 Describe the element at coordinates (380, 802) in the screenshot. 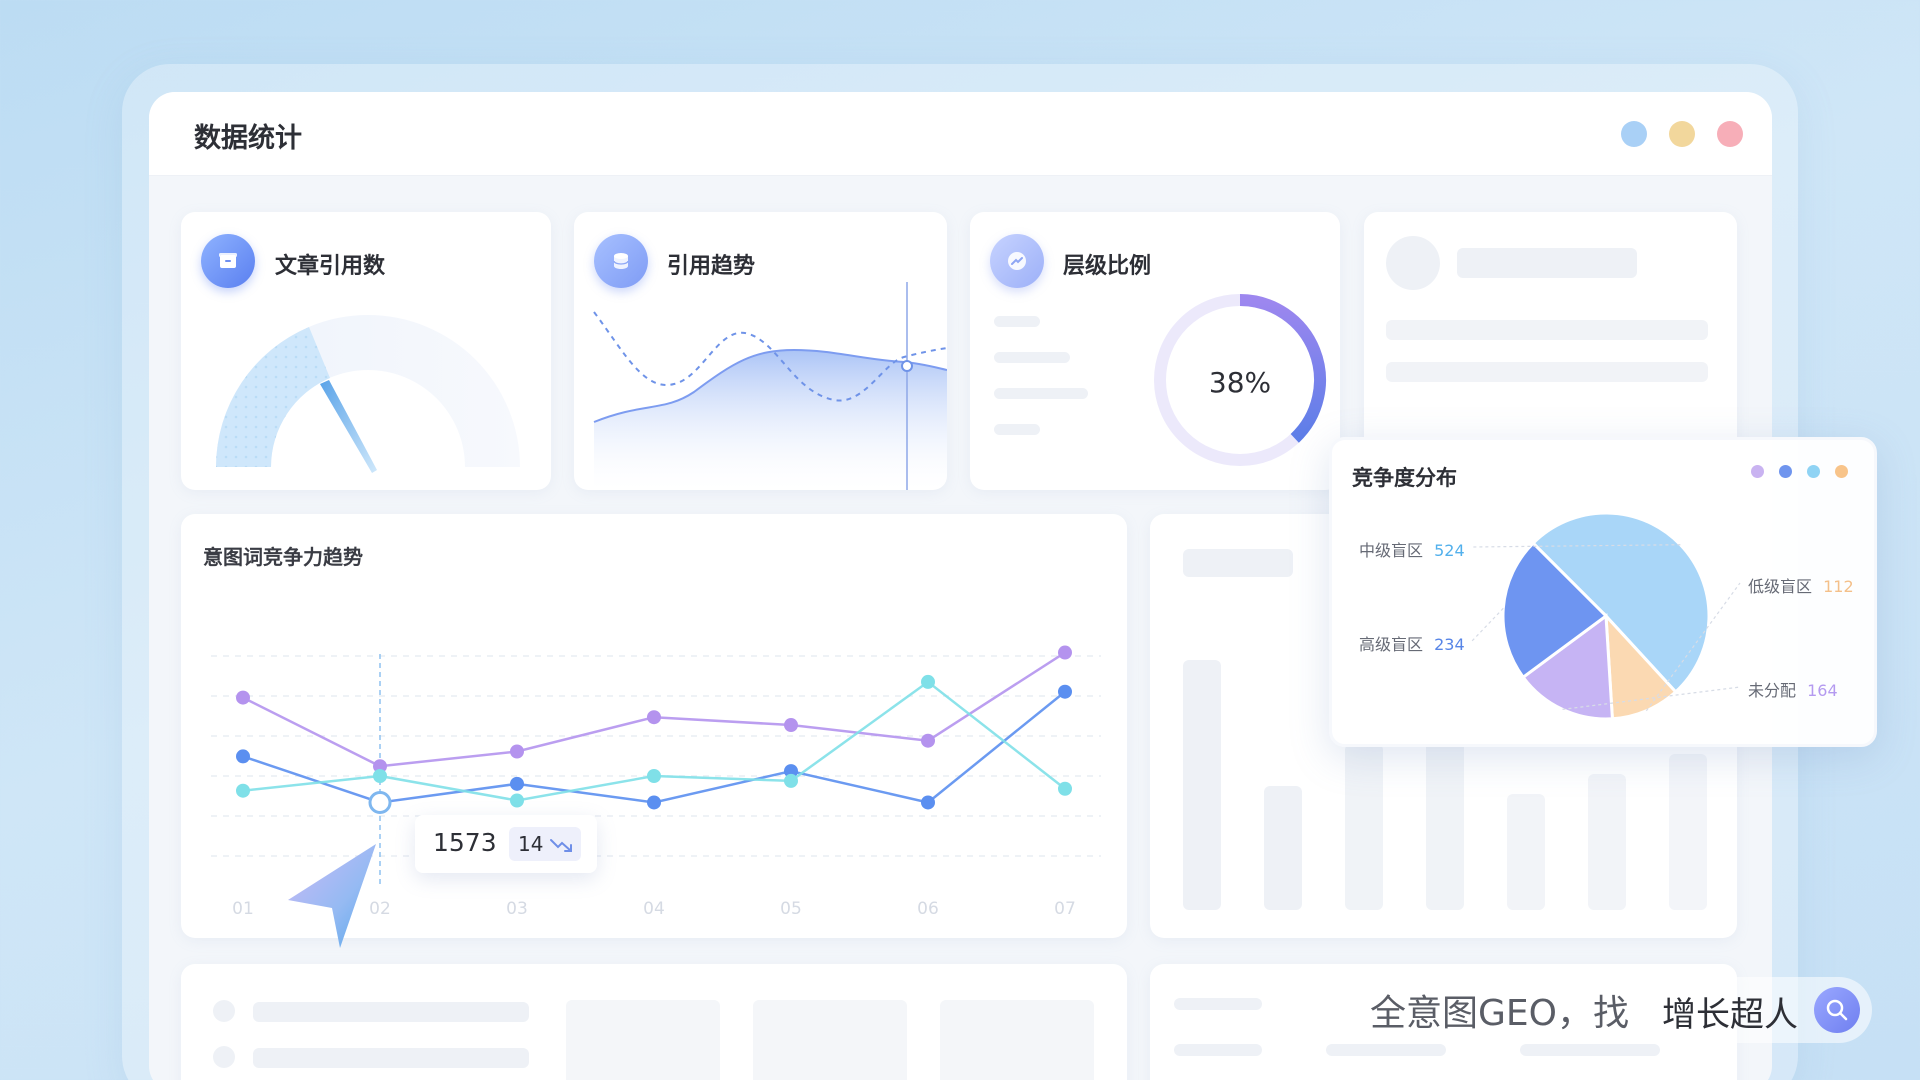

I see `hovered-point` at that location.